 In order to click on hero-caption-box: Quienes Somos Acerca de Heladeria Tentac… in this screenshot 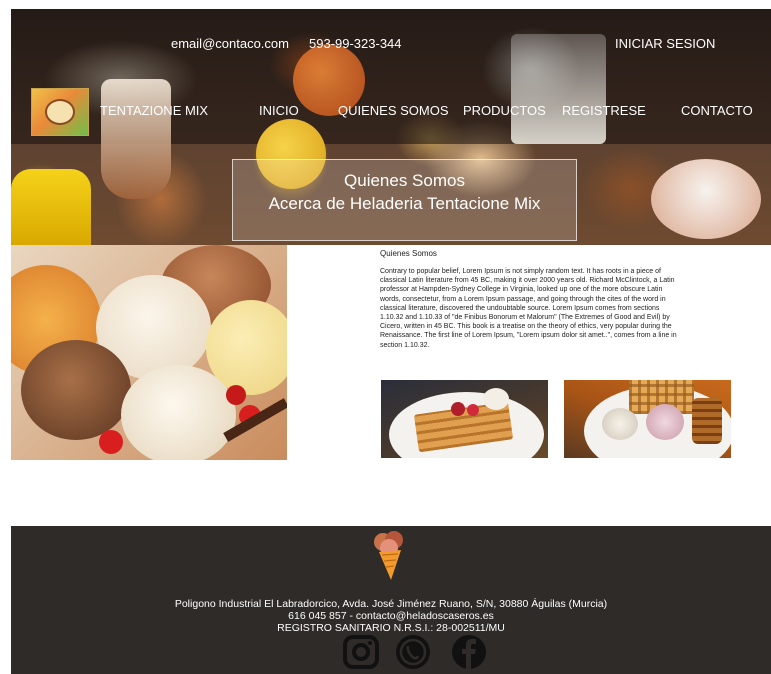, I will do `click(404, 200)`.